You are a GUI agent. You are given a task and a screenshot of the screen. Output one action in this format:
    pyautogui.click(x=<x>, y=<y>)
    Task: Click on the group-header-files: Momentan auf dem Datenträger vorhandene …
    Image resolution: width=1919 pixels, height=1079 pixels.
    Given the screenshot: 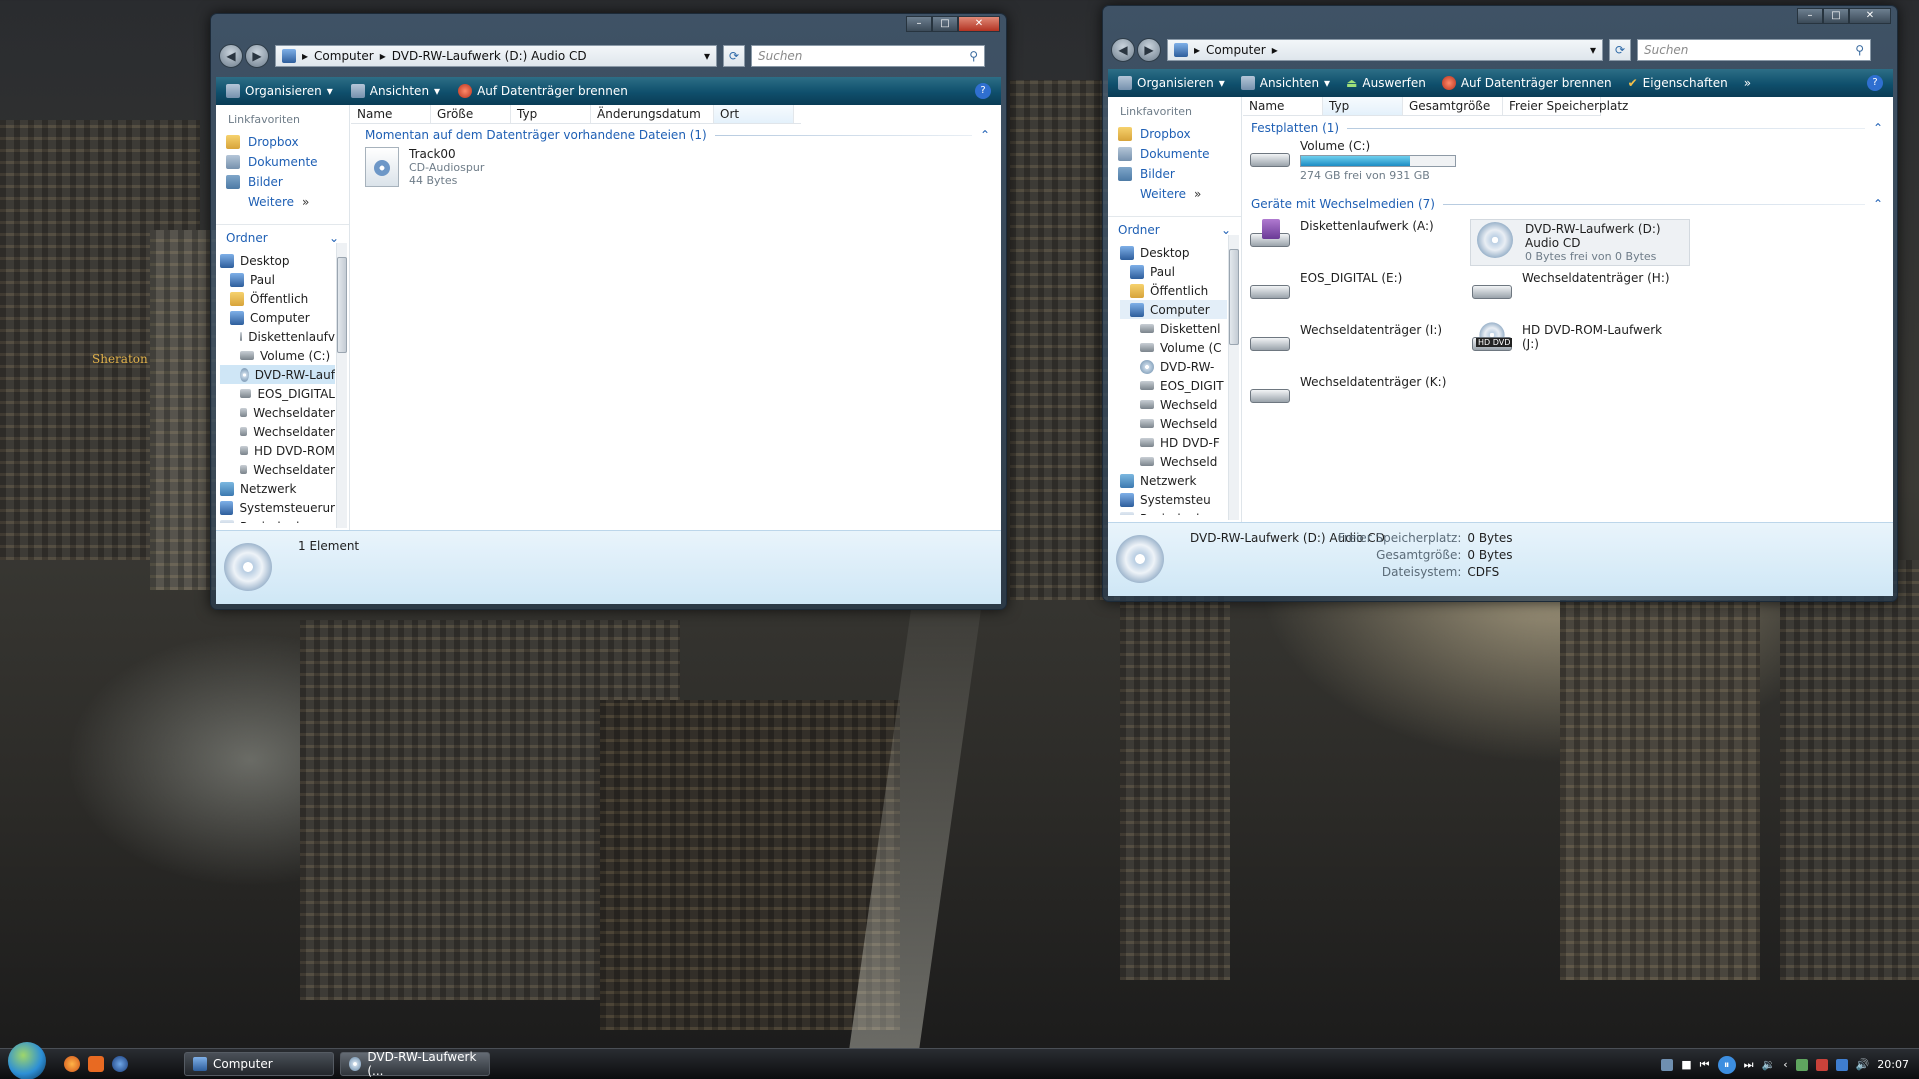 What is the action you would take?
    pyautogui.click(x=677, y=135)
    